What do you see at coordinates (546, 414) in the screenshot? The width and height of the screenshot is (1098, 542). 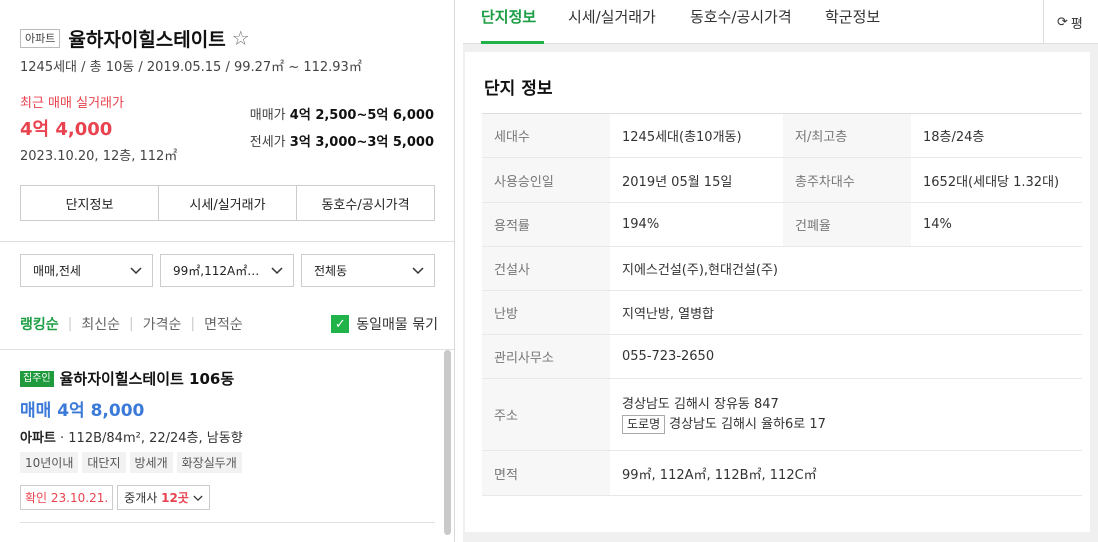 I see `address-label: 주소` at bounding box center [546, 414].